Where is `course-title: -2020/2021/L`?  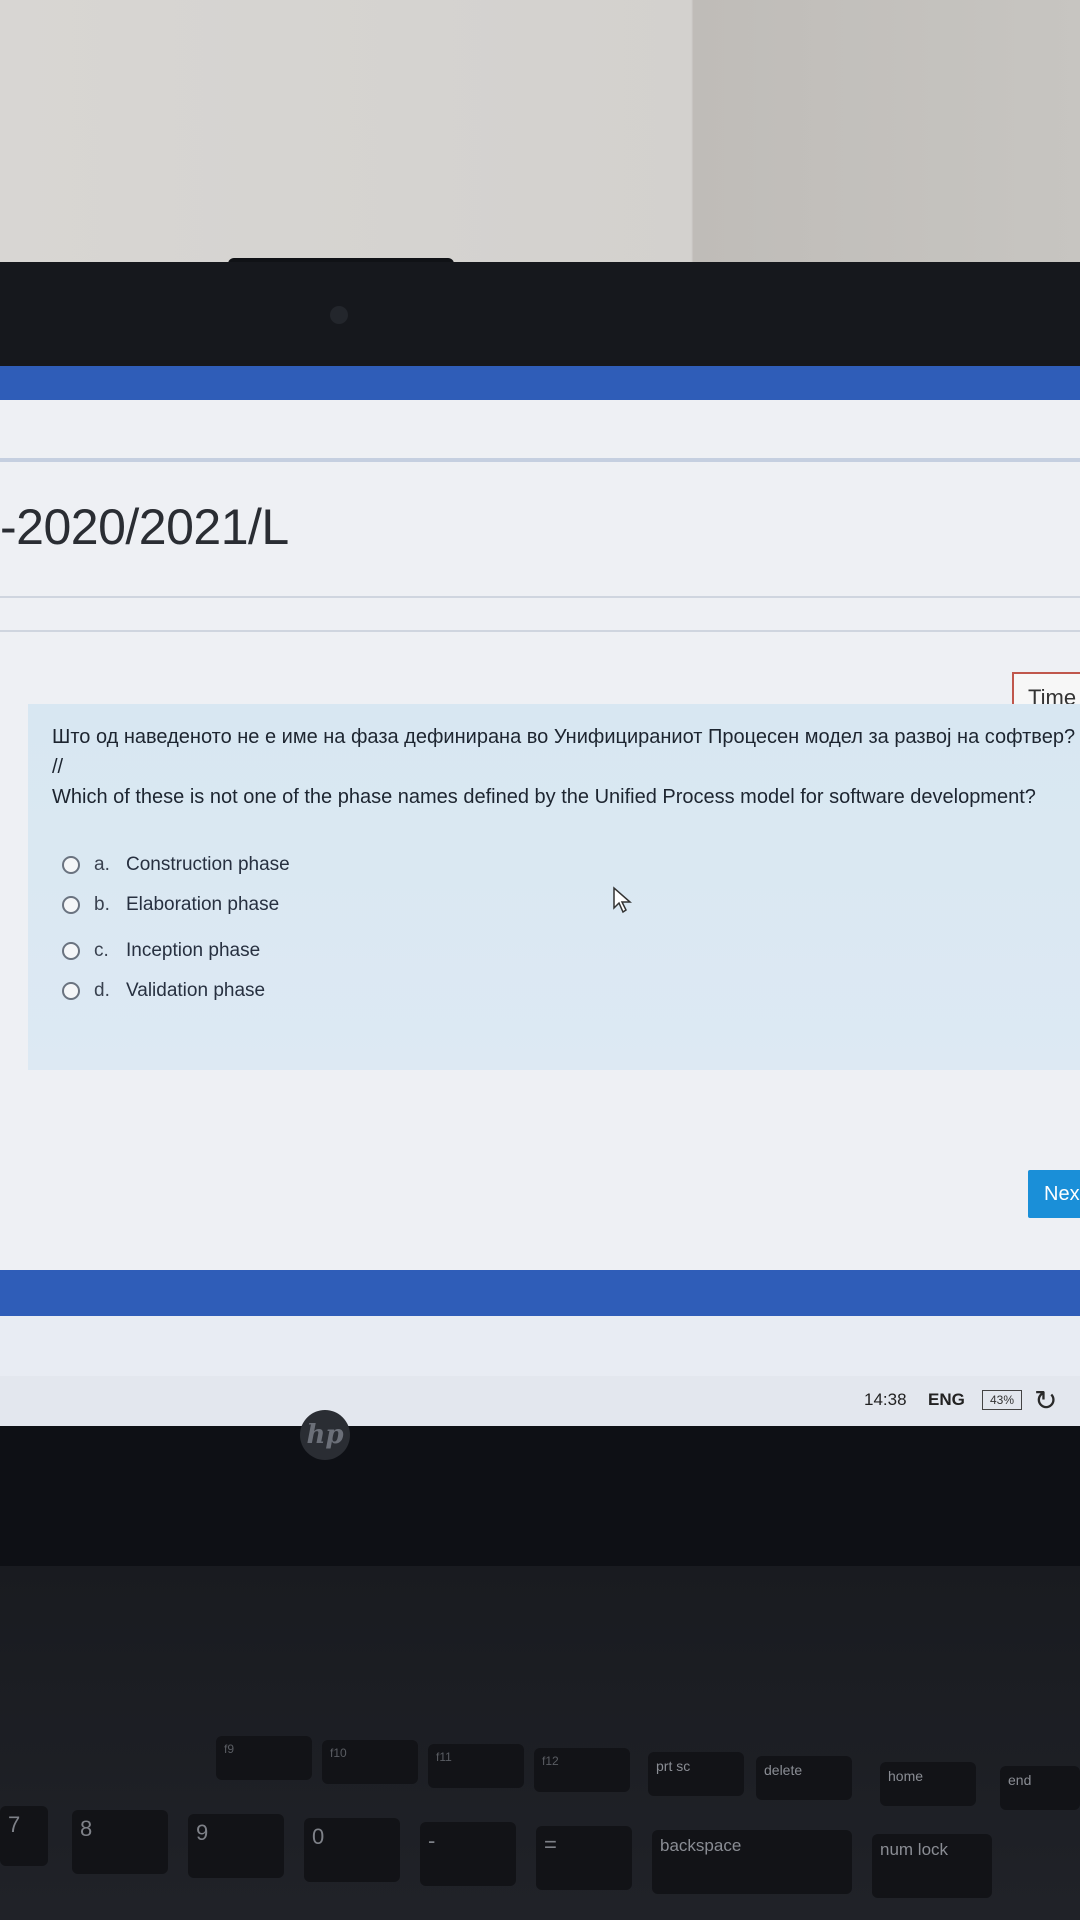 course-title: -2020/2021/L is located at coordinates (144, 527).